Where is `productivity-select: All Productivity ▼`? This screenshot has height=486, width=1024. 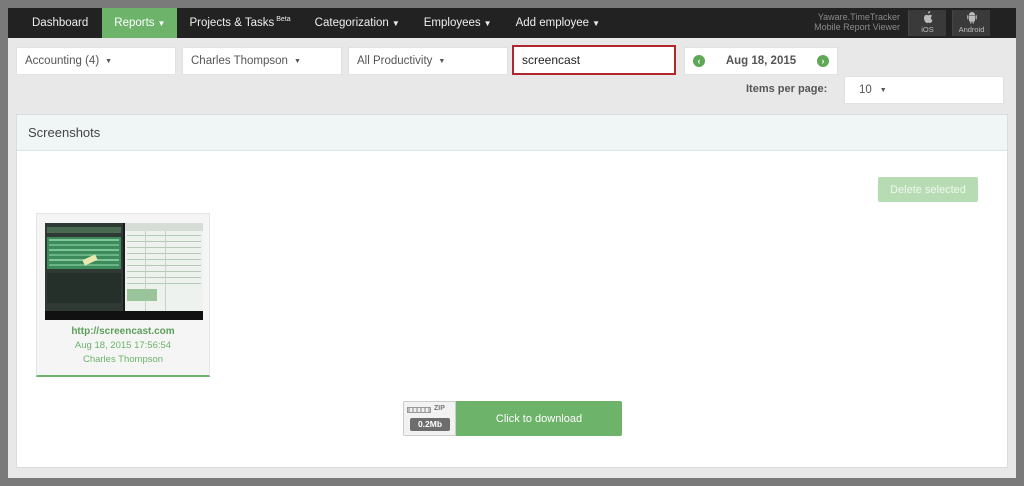 productivity-select: All Productivity ▼ is located at coordinates (428, 61).